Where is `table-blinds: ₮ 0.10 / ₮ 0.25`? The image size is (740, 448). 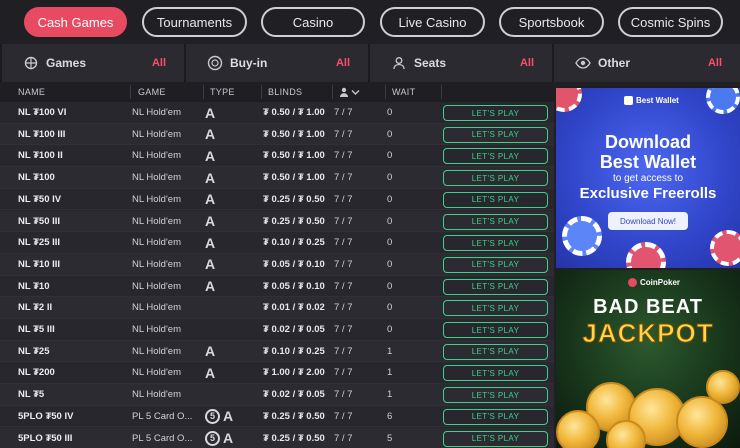 table-blinds: ₮ 0.10 / ₮ 0.25 is located at coordinates (294, 243).